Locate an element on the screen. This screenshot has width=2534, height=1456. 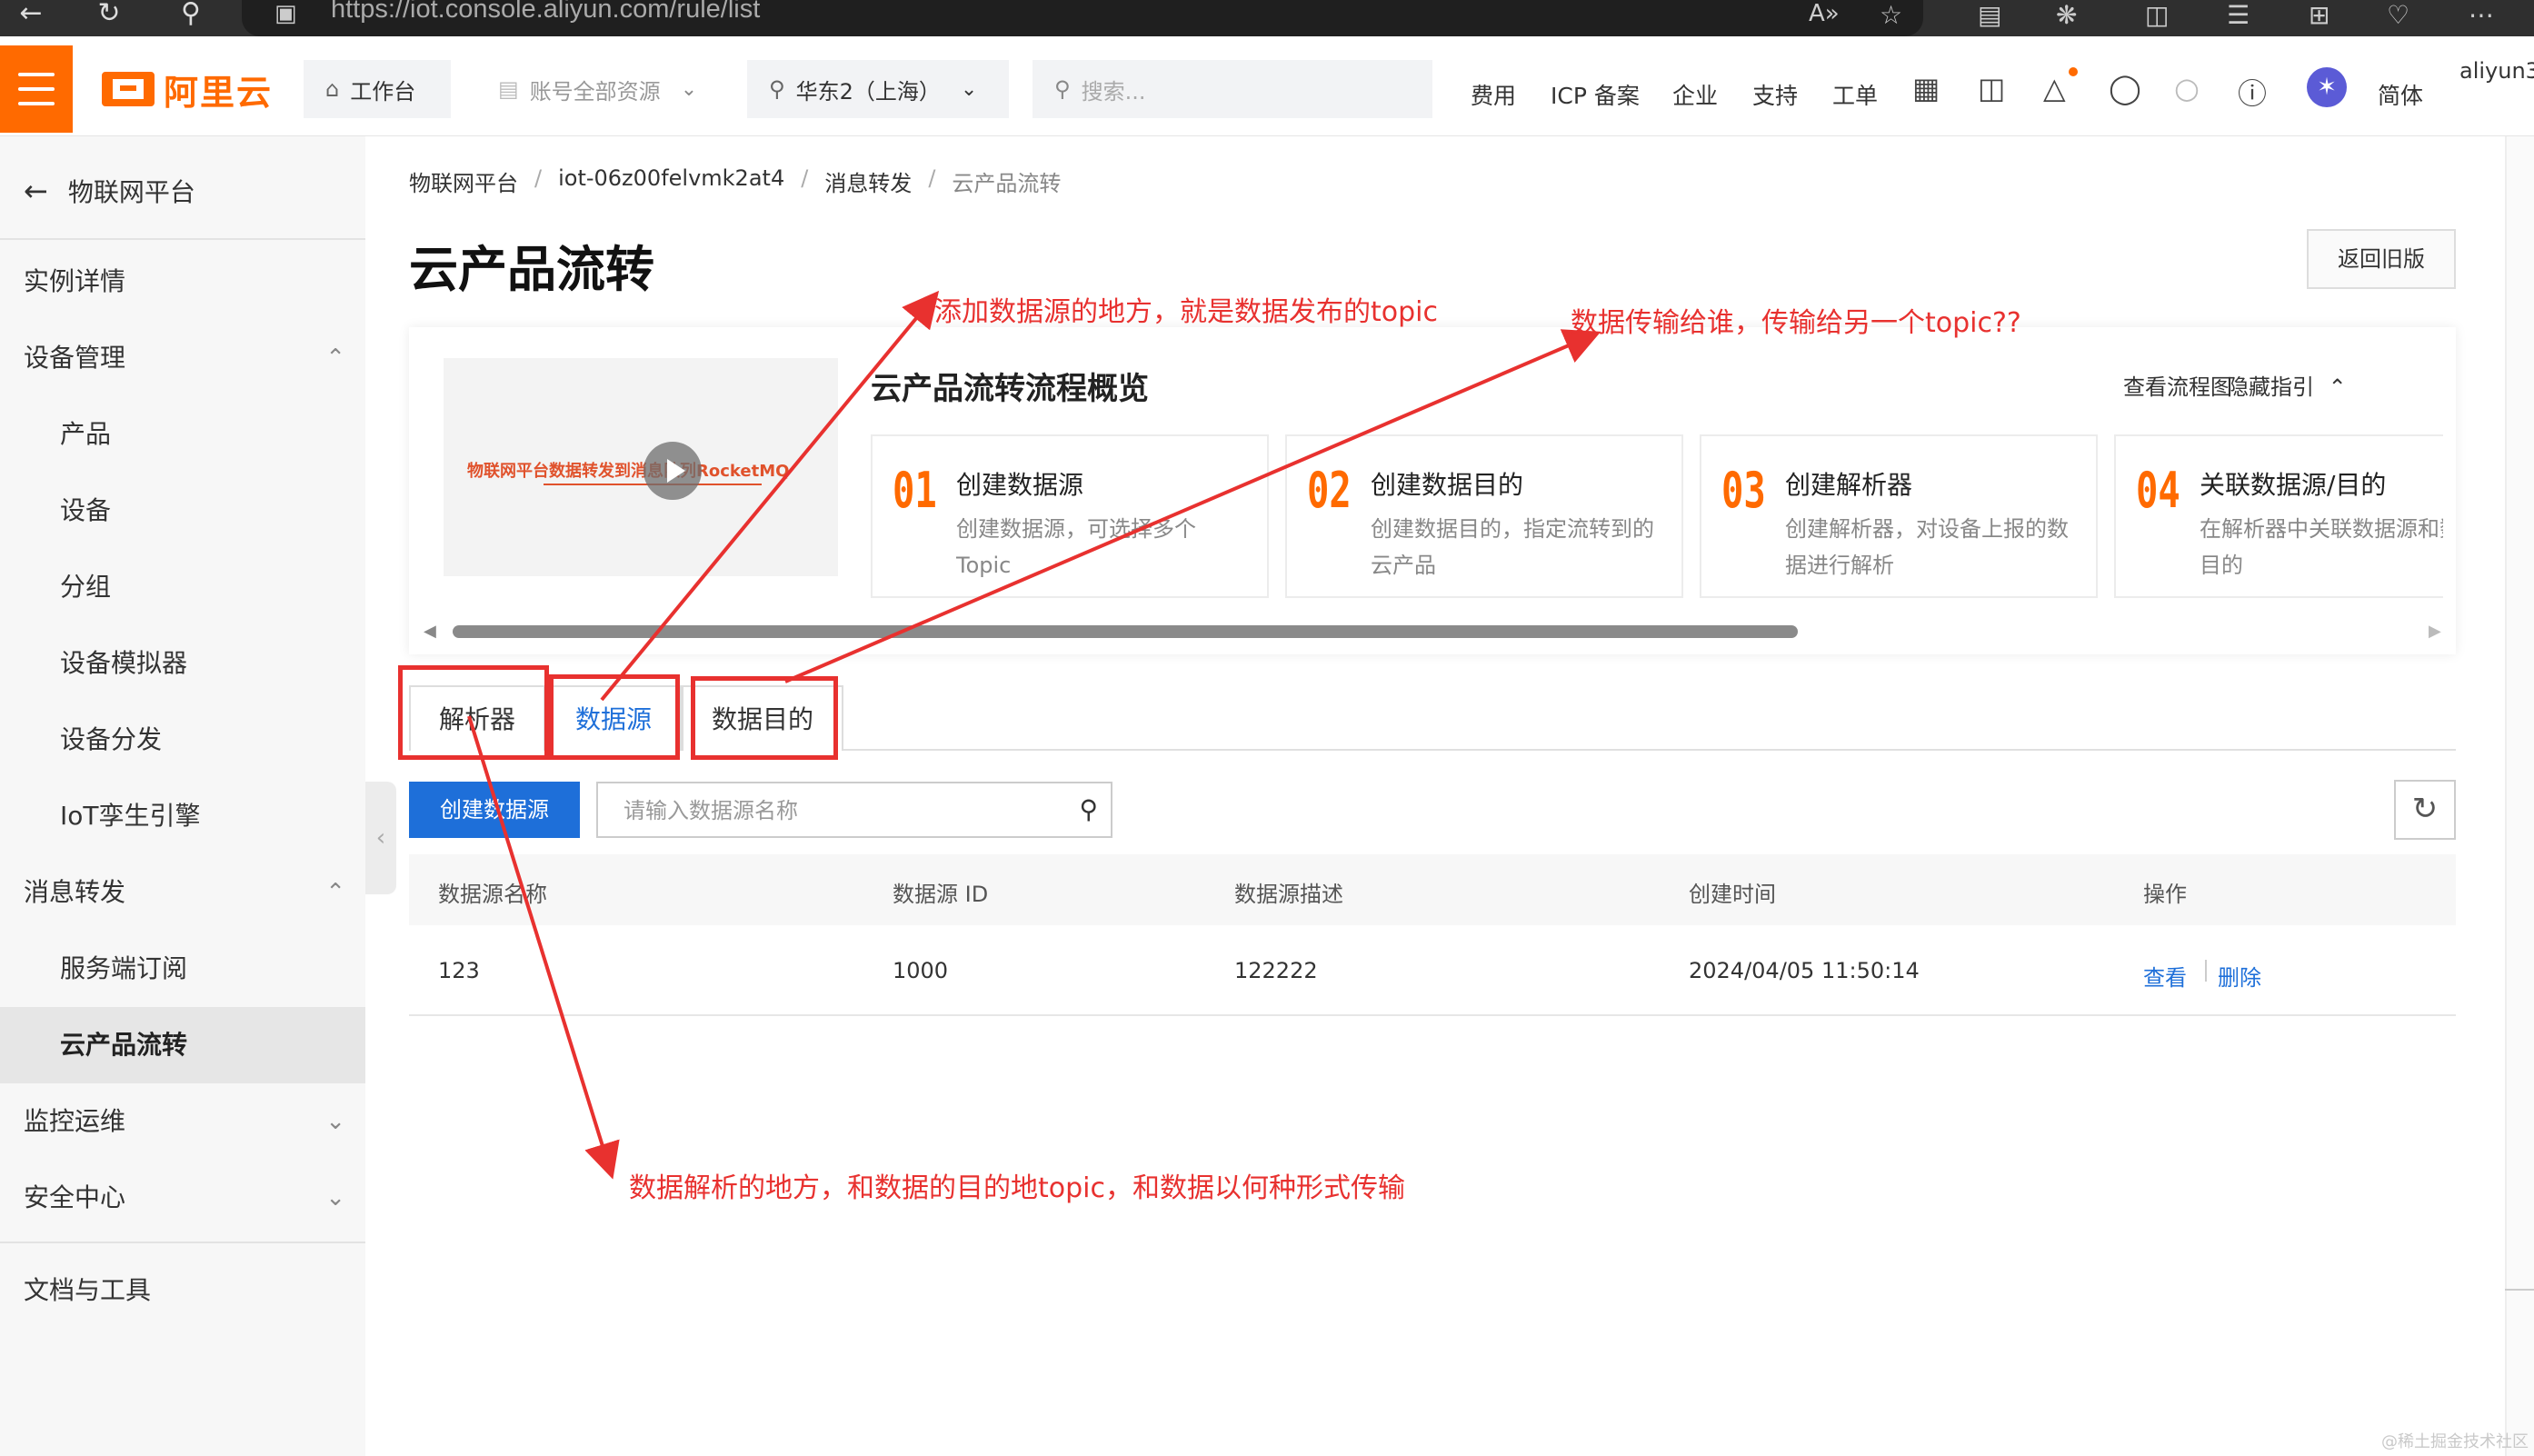
sidebar-item-cloud-product-flow: 云产品流转 is located at coordinates (183, 1045).